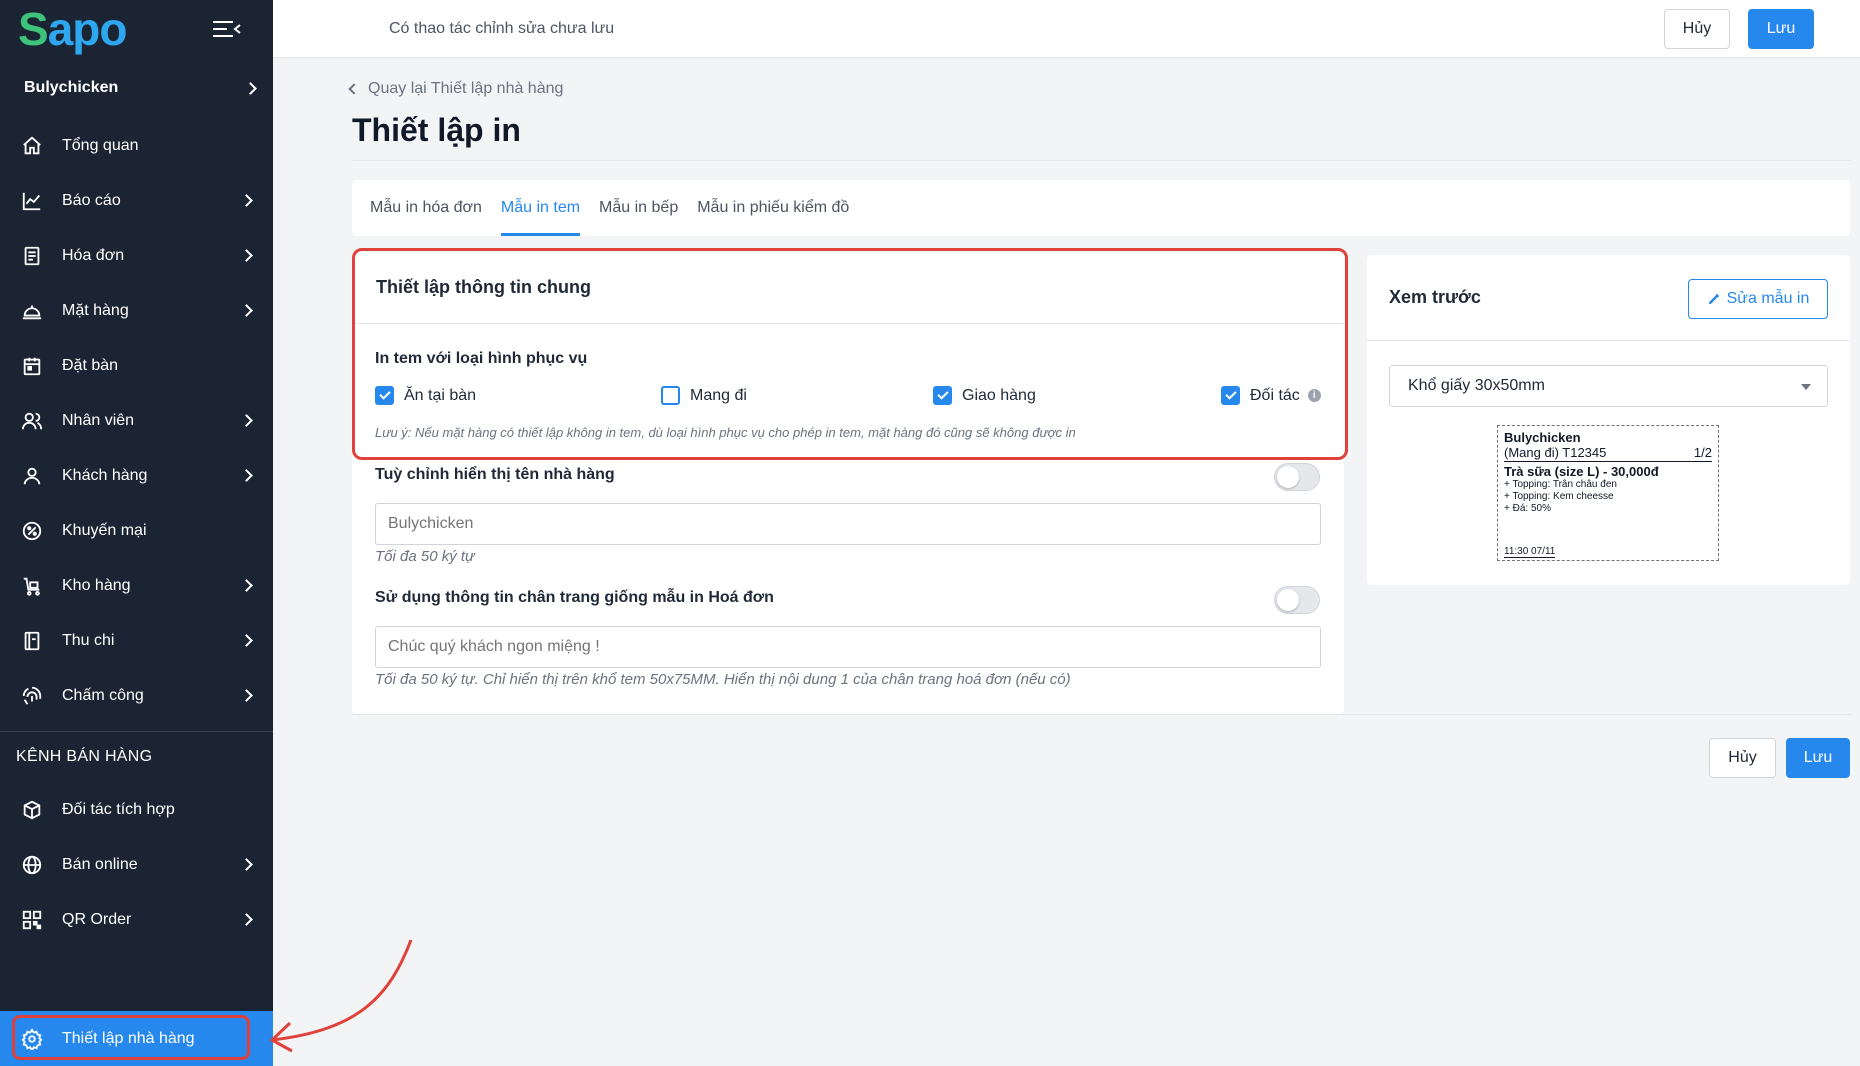 The height and width of the screenshot is (1066, 1860). I want to click on sidebar-item-ban-online: Bán online, so click(136, 864).